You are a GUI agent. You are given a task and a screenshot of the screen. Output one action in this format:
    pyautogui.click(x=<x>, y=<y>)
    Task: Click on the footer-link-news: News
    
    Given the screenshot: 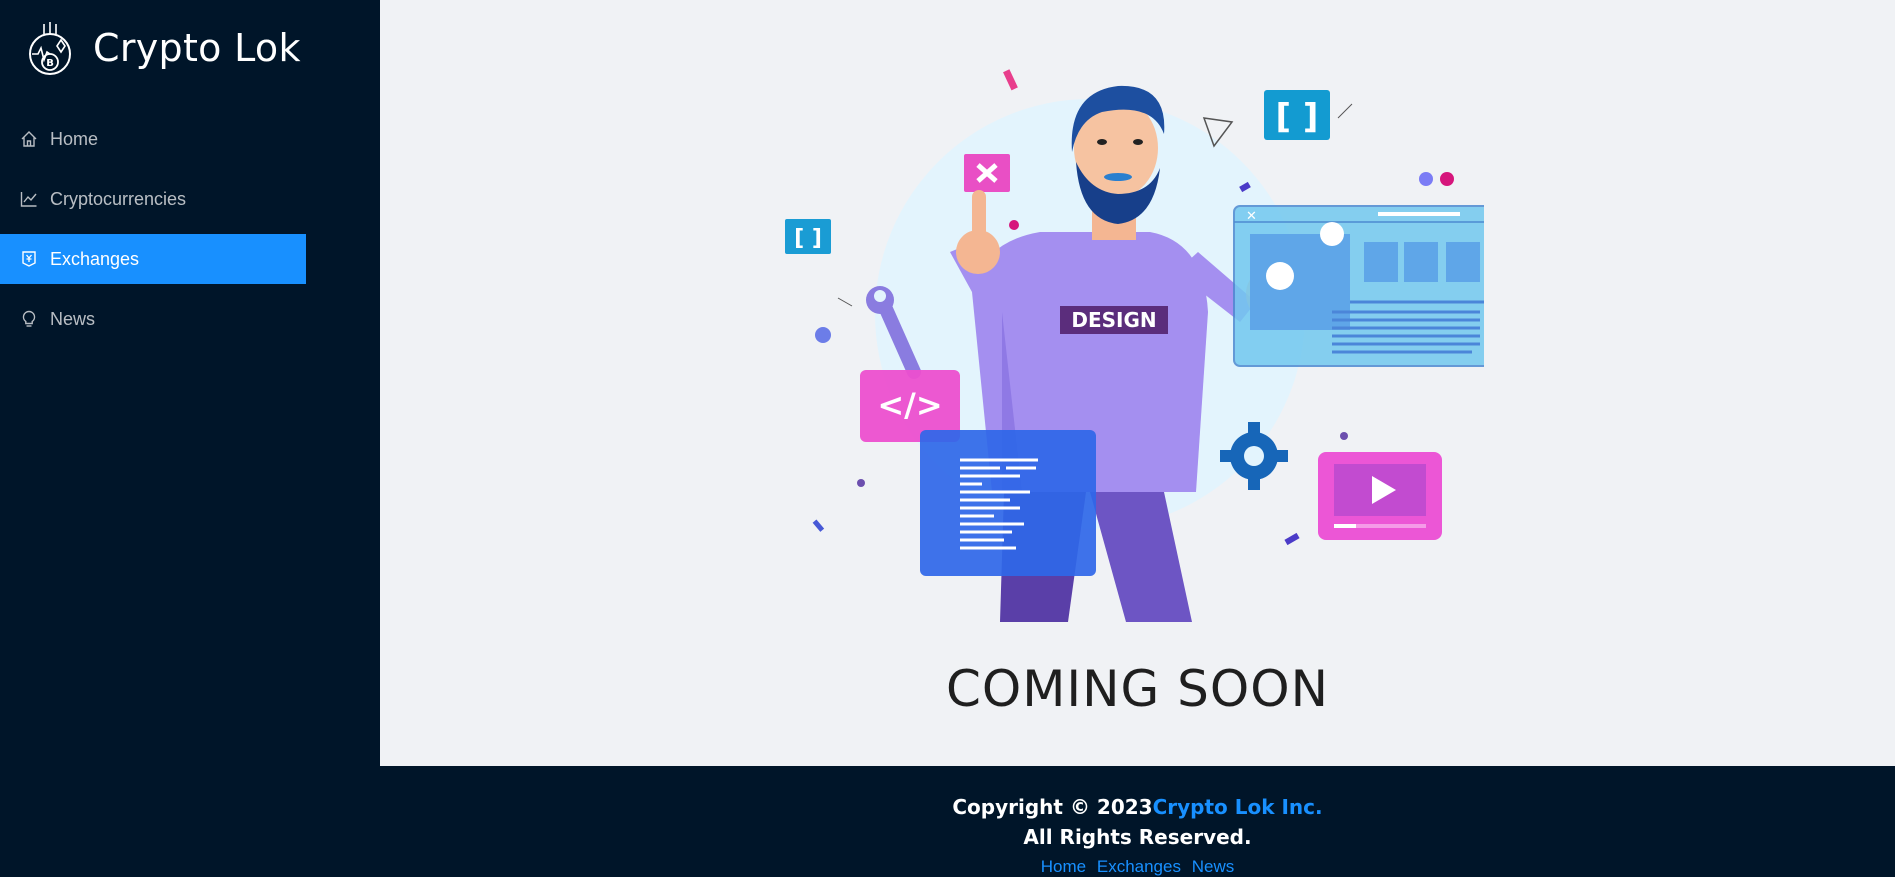 What is the action you would take?
    pyautogui.click(x=1213, y=866)
    